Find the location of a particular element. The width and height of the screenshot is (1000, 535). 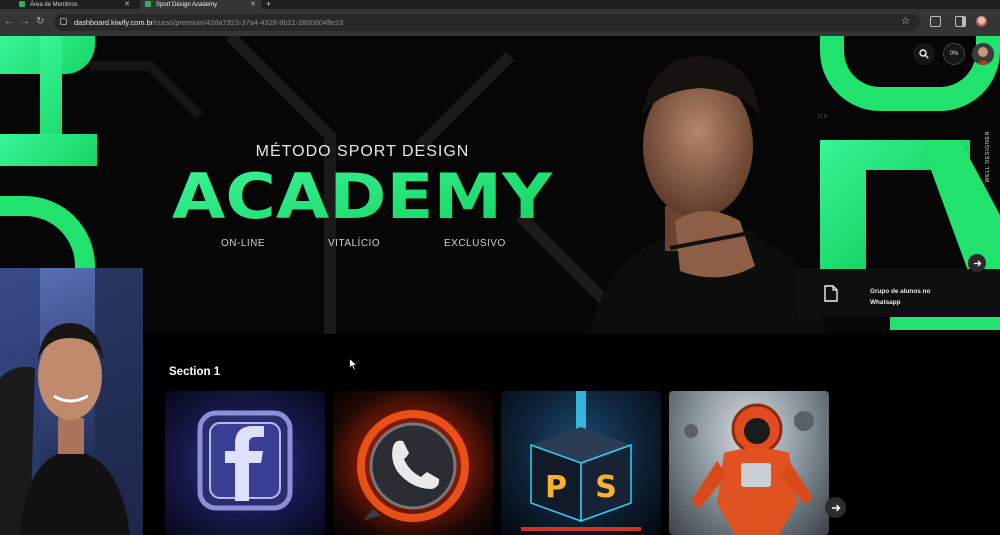

hero-title-academy: ACADEMY is located at coordinates (362, 195).